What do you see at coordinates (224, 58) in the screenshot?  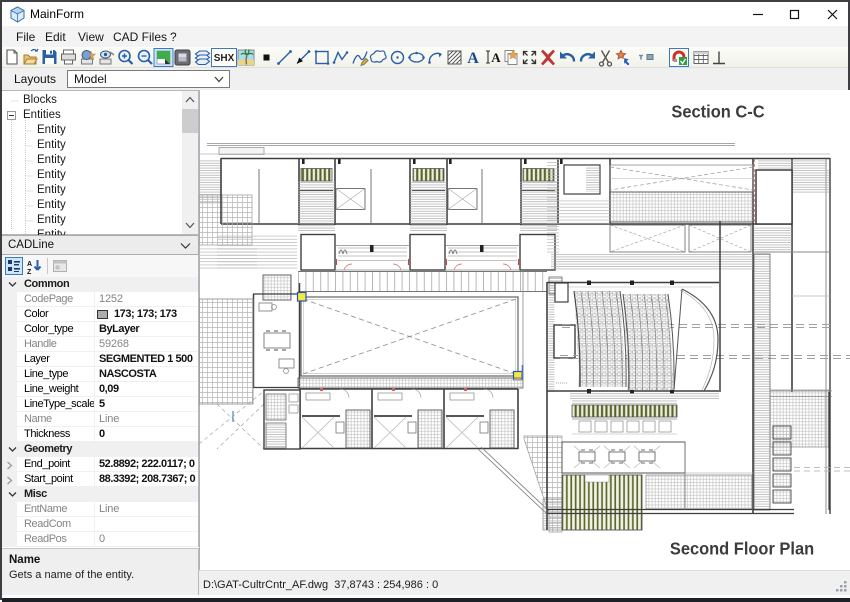 I see `svg-text: SHX` at bounding box center [224, 58].